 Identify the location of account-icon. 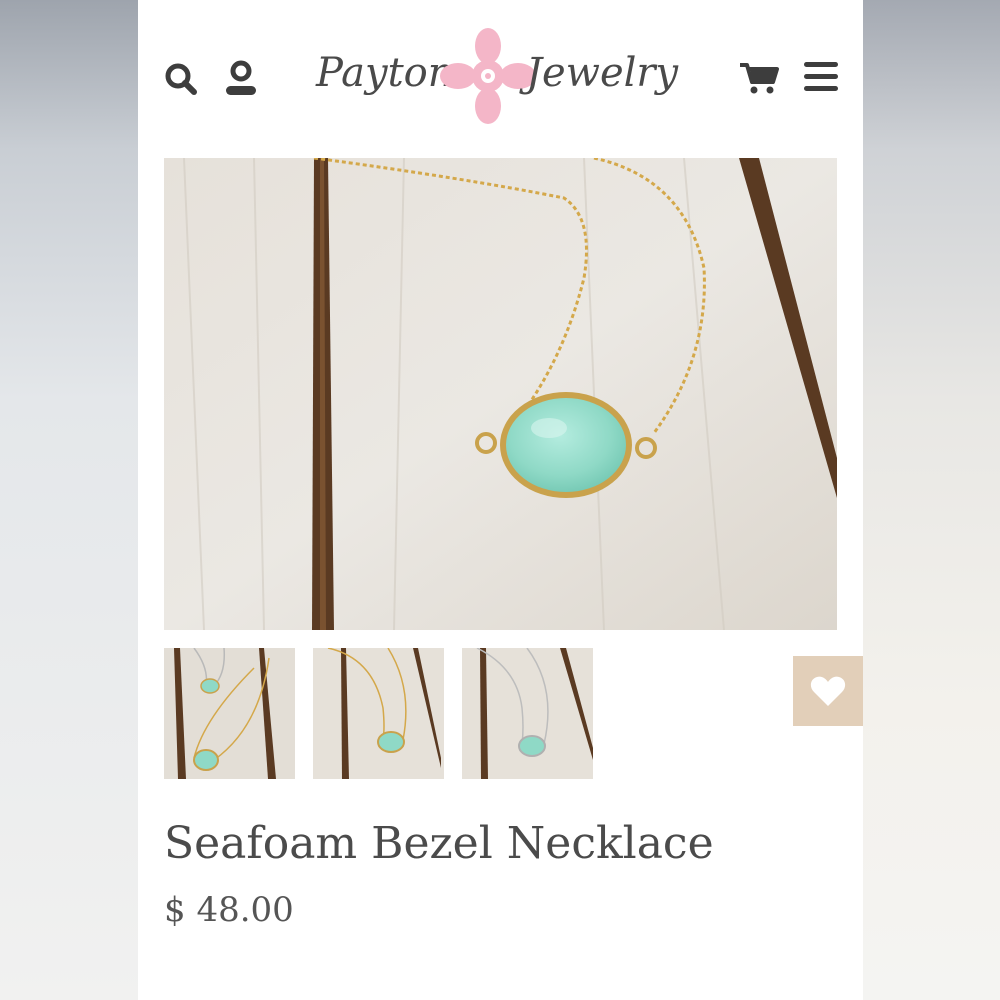
(241, 79).